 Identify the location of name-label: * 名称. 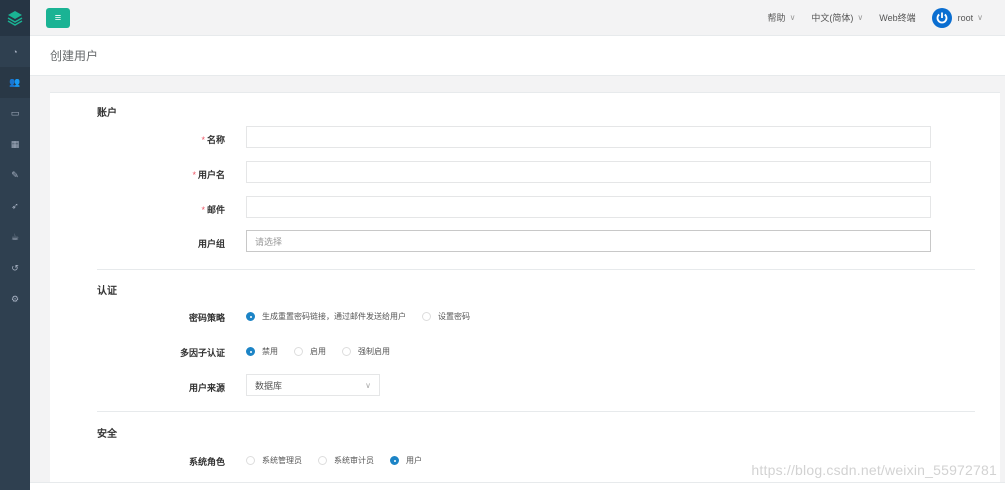
(213, 139).